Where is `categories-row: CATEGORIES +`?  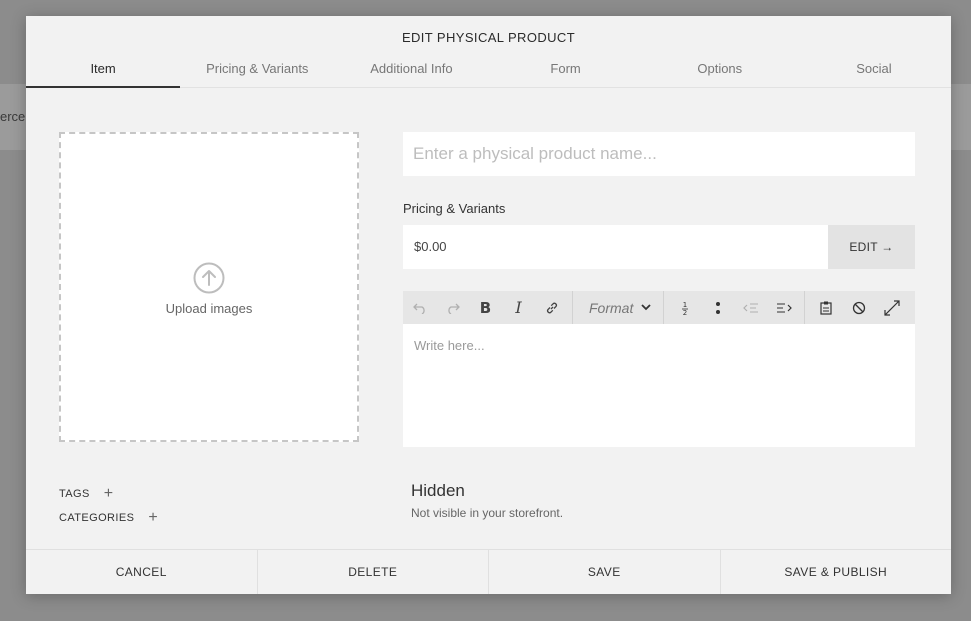
categories-row: CATEGORIES + is located at coordinates (108, 518).